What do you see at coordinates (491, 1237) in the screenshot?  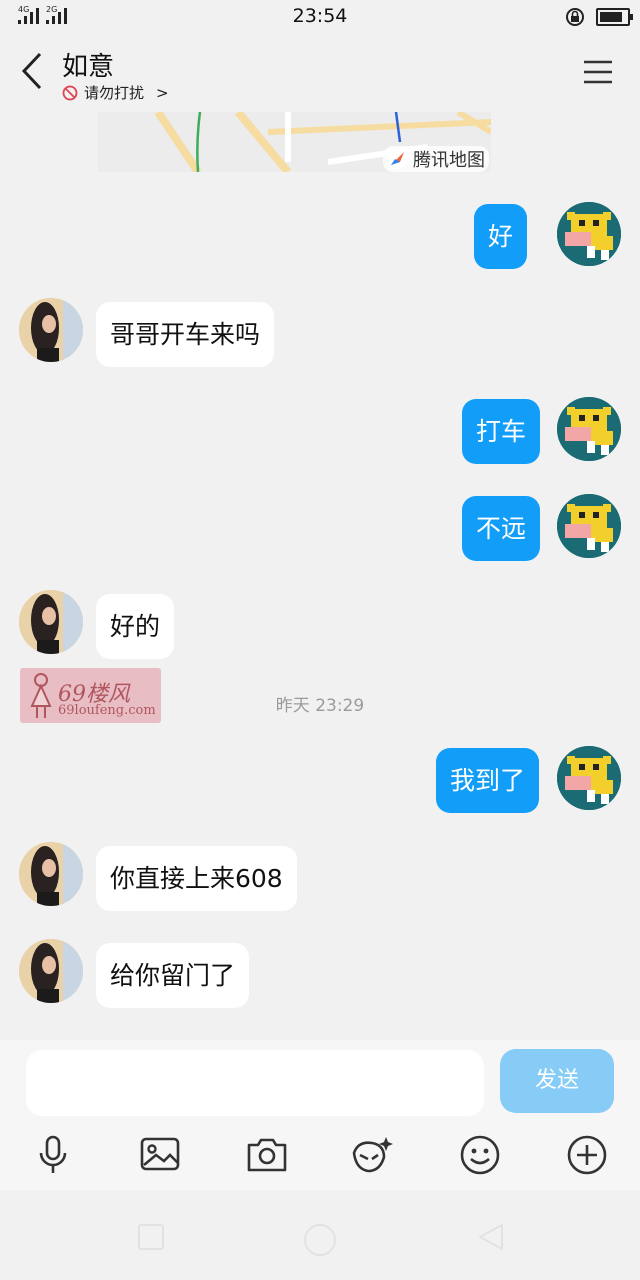 I see `back-nav-icon` at bounding box center [491, 1237].